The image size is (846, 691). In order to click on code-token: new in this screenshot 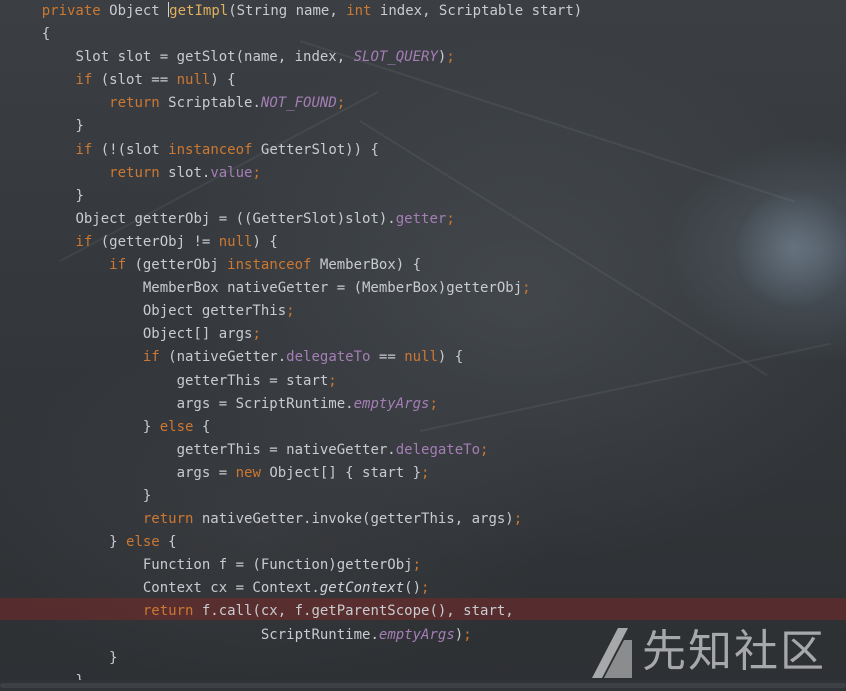, I will do `click(252, 472)`.